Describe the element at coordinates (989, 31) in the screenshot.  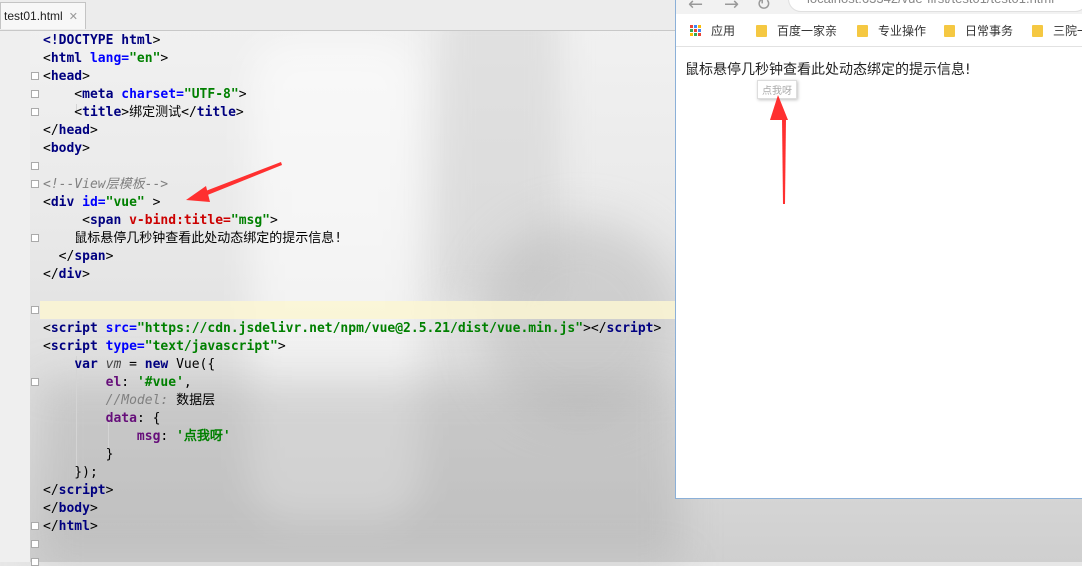
I see `bookmark-label: 日常事务` at that location.